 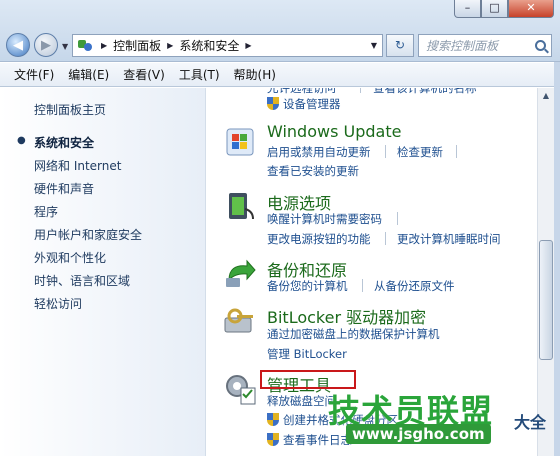 What do you see at coordinates (540, 45) in the screenshot?
I see `search-icon` at bounding box center [540, 45].